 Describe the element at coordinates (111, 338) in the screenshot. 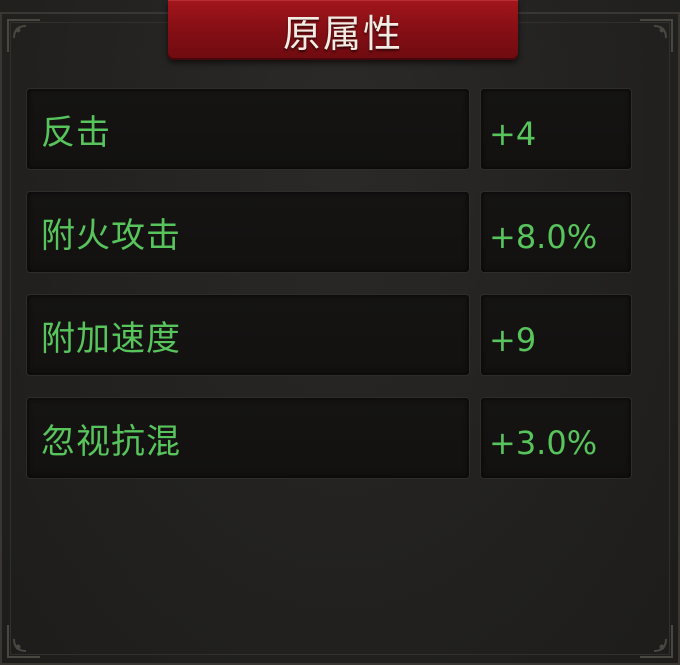

I see `attribute-name: 附加速度` at that location.